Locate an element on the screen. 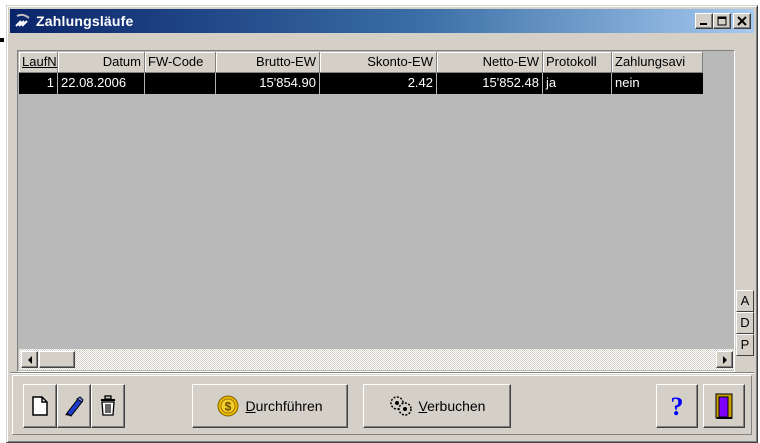  durchfuehren-button: $ Durchführen is located at coordinates (270, 406).